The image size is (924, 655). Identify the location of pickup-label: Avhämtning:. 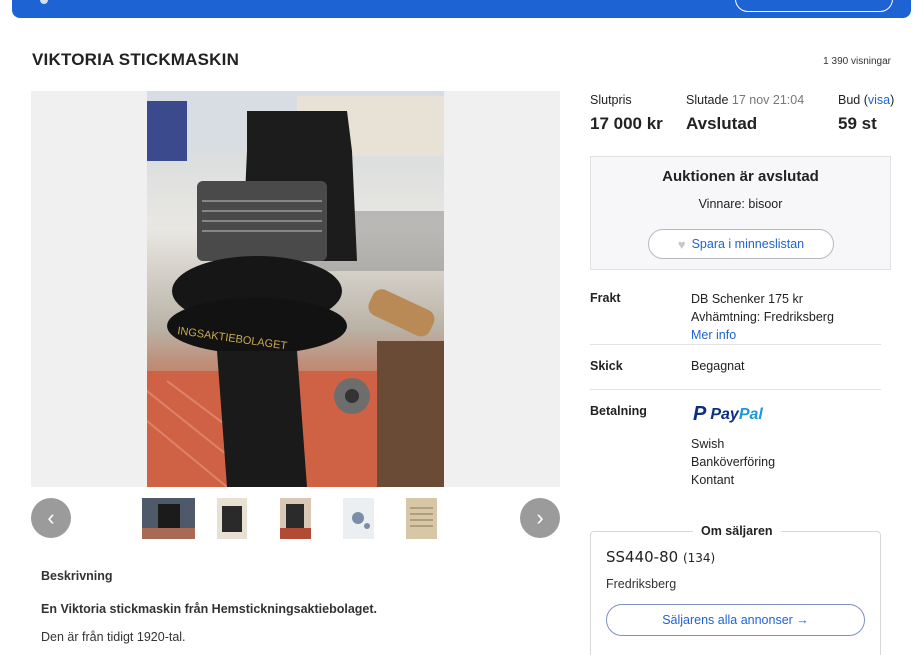
(727, 317).